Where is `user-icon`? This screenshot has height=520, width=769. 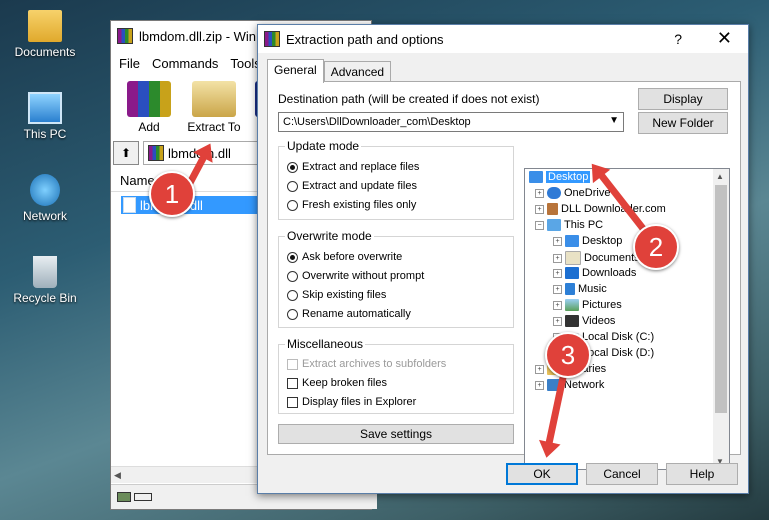 user-icon is located at coordinates (552, 209).